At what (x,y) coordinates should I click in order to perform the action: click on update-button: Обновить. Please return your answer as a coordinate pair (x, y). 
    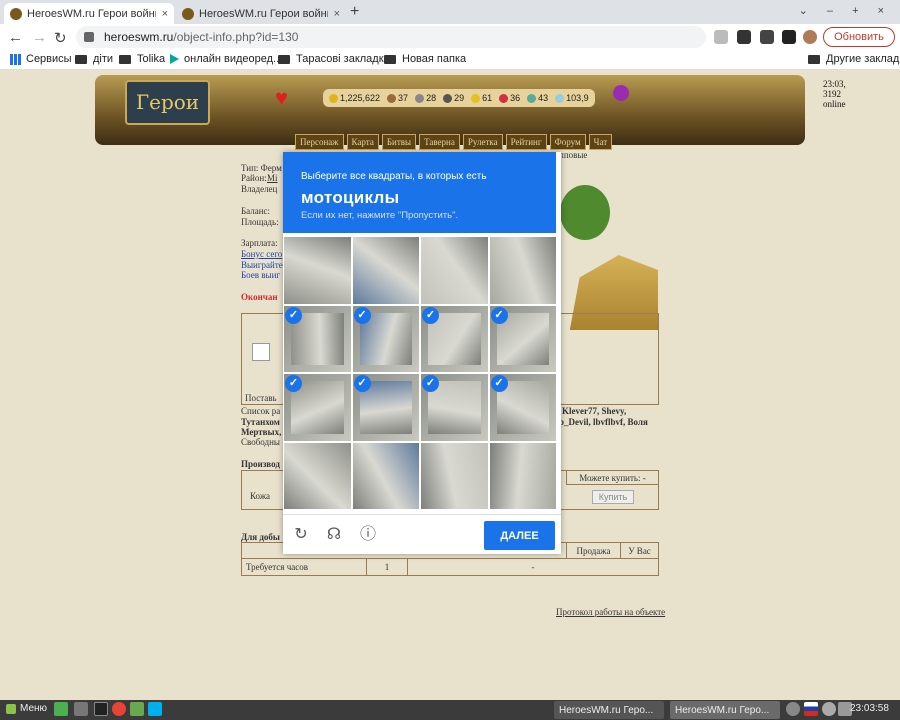
    Looking at the image, I should click on (859, 37).